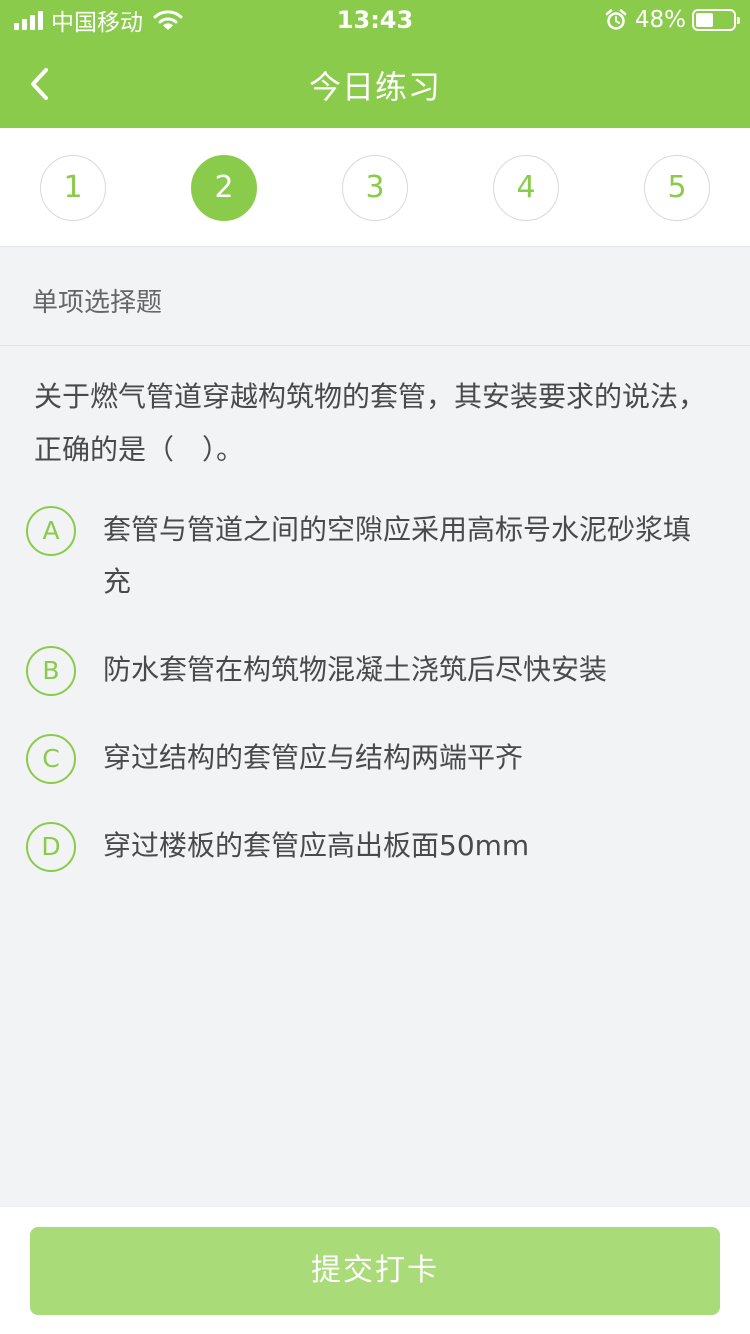 This screenshot has height=1334, width=750. What do you see at coordinates (316, 845) in the screenshot?
I see `option-d-text: 穿过楼板的套管应高出板面50mm` at bounding box center [316, 845].